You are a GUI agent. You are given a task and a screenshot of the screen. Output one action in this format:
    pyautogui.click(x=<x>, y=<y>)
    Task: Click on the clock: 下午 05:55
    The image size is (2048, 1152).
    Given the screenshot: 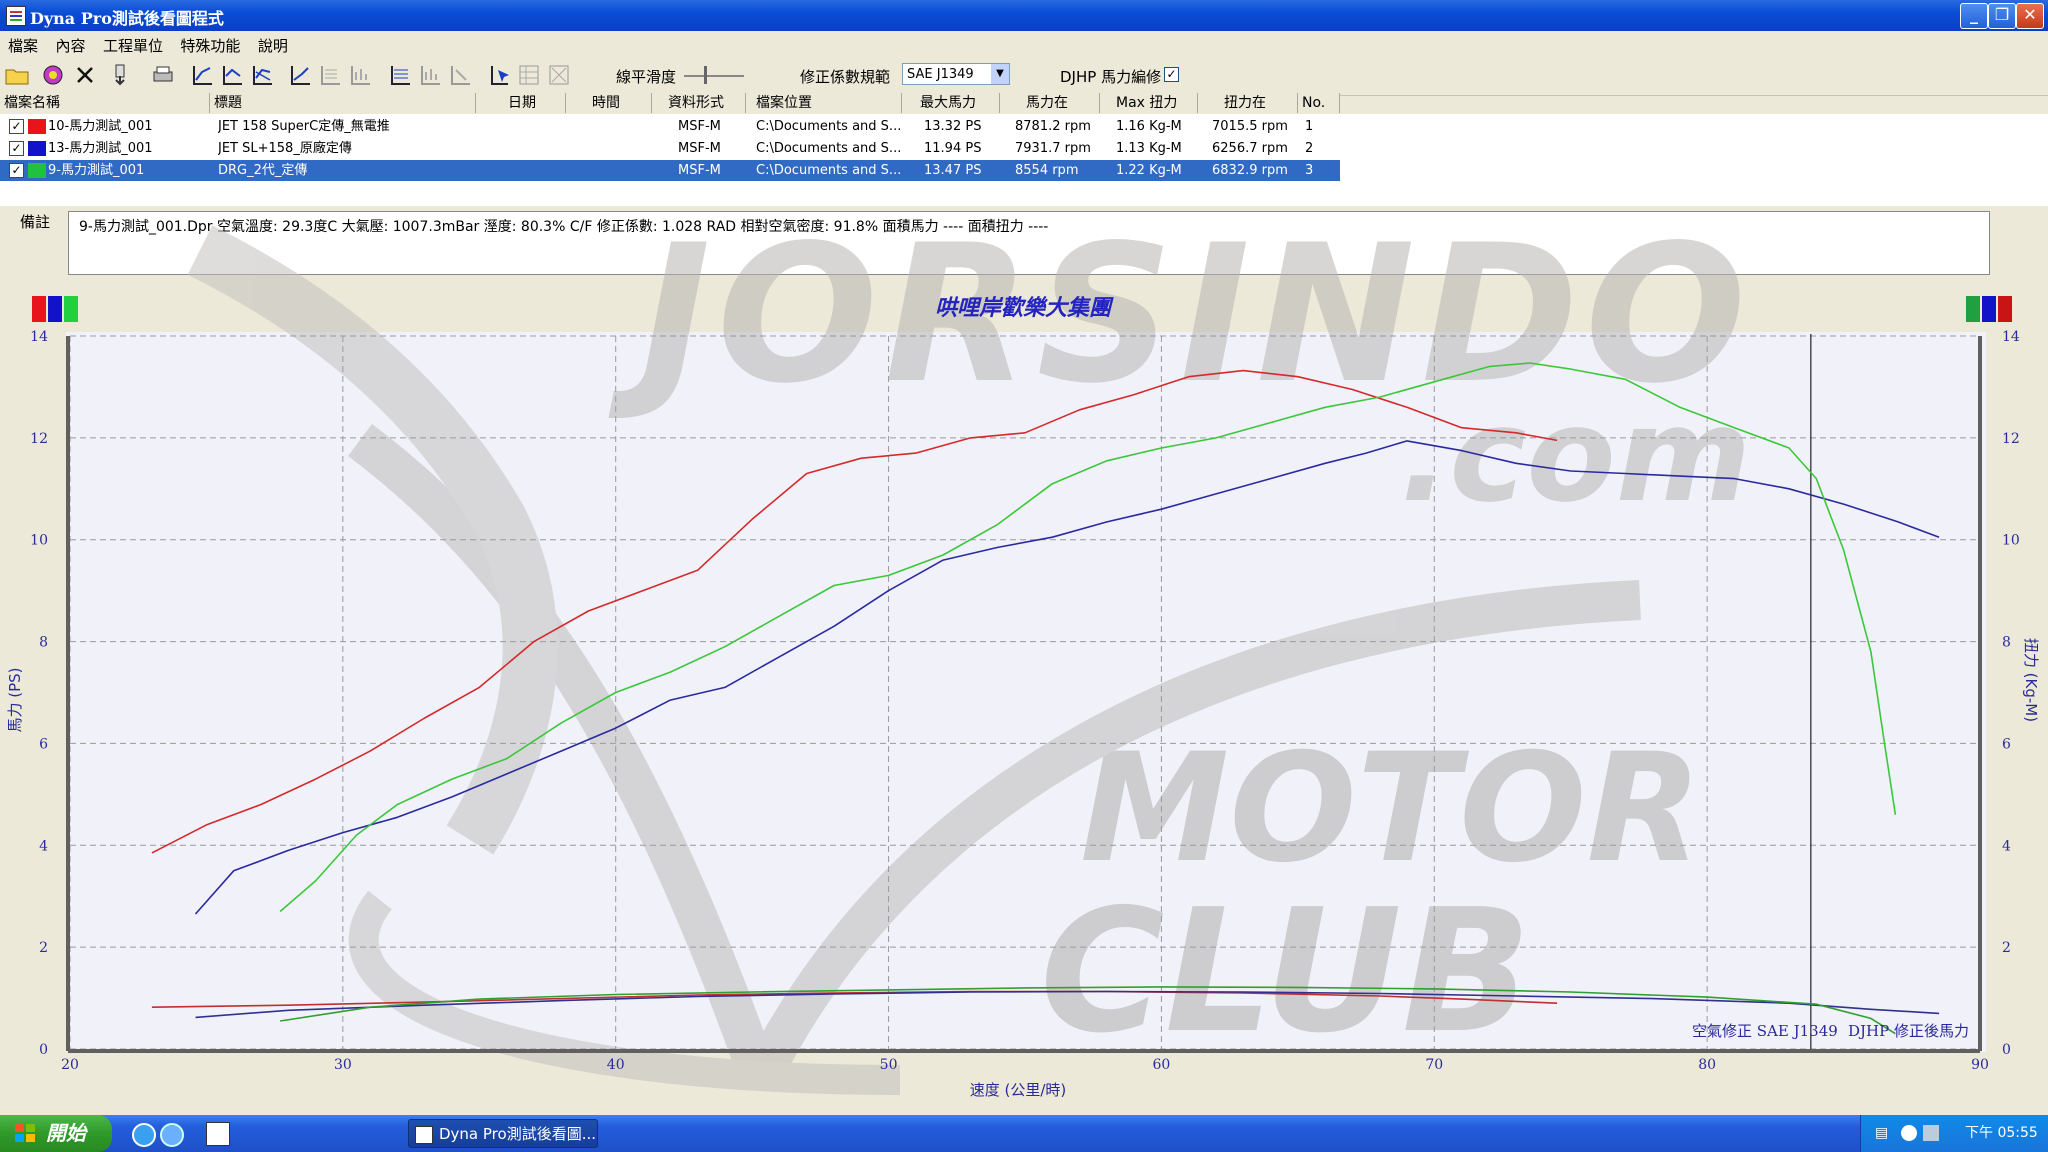 What is the action you would take?
    pyautogui.click(x=2001, y=1133)
    